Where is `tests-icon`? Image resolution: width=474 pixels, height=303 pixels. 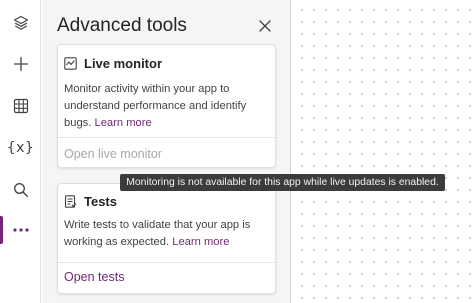 tests-icon is located at coordinates (70, 201).